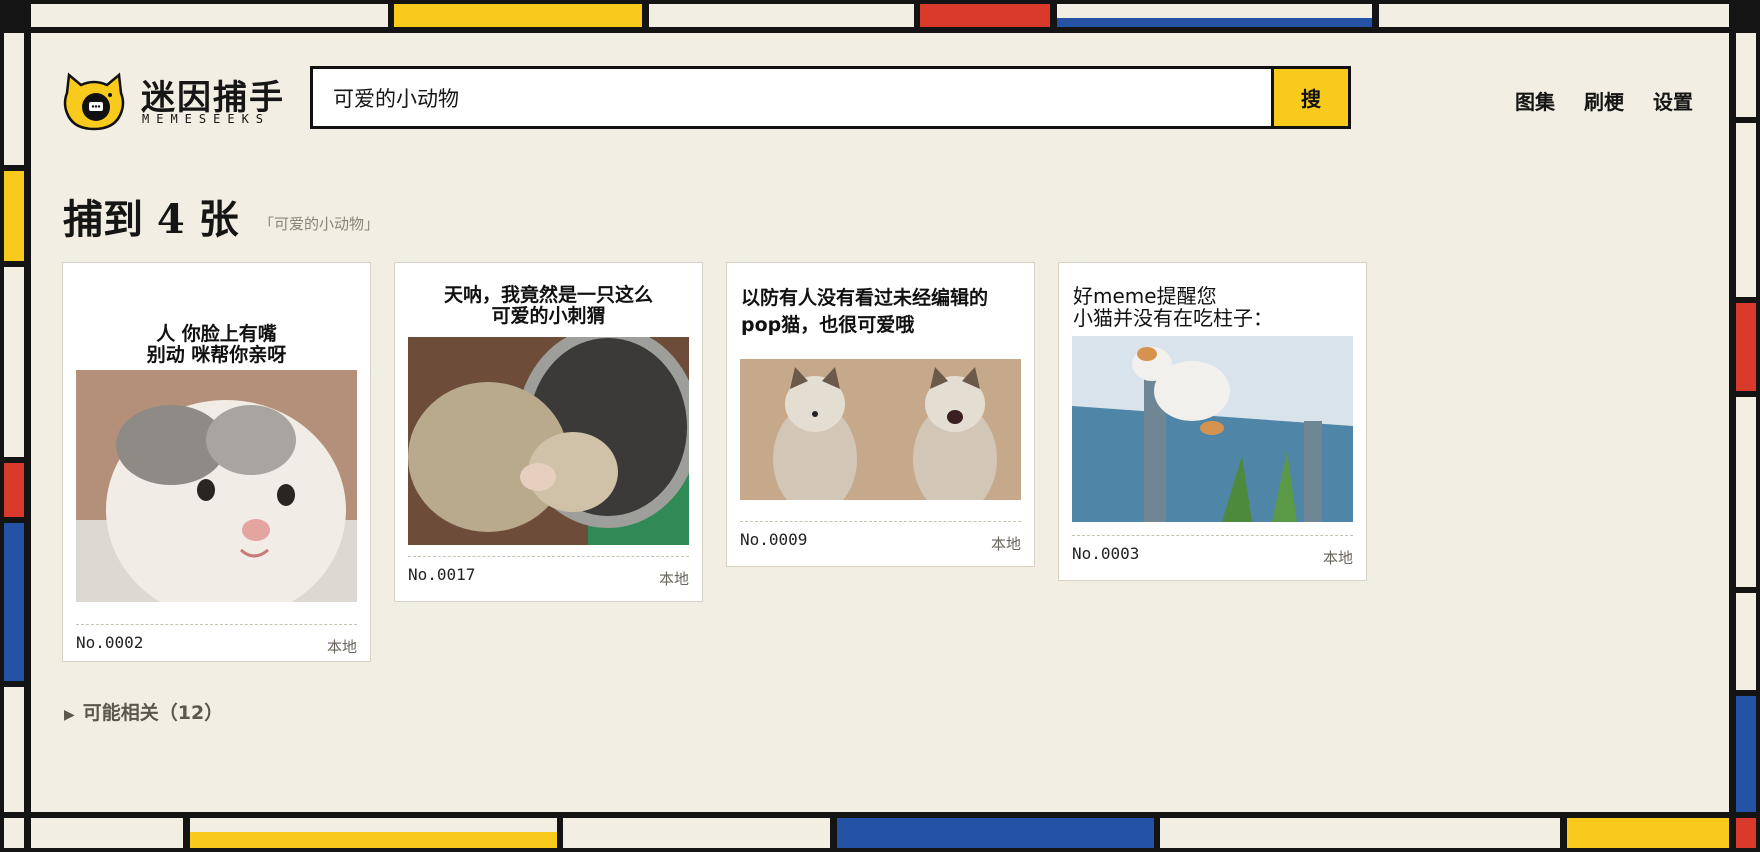 This screenshot has width=1760, height=852. I want to click on hedgehog-image, so click(548, 441).